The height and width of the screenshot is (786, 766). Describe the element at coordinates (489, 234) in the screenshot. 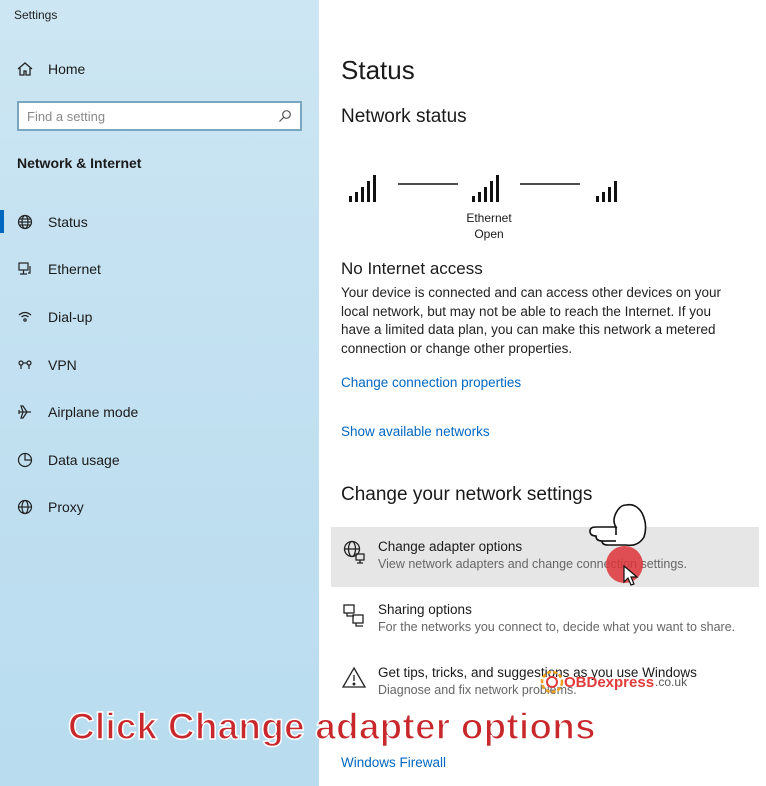

I see `connection-type: Open` at that location.